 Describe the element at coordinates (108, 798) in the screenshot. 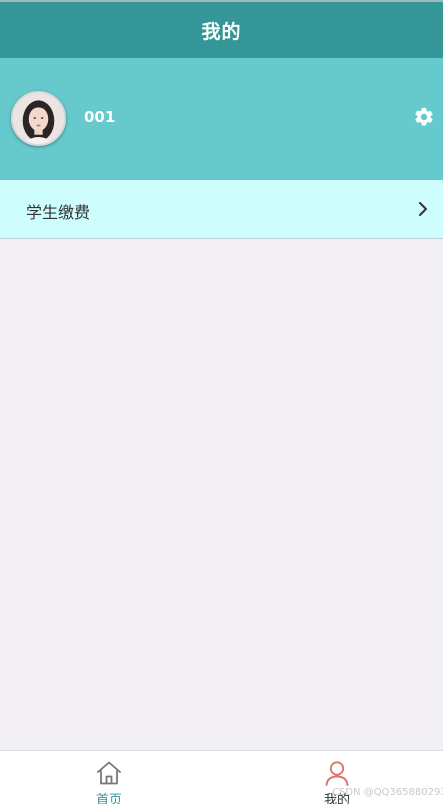

I see `tab-home-label: 首页` at that location.